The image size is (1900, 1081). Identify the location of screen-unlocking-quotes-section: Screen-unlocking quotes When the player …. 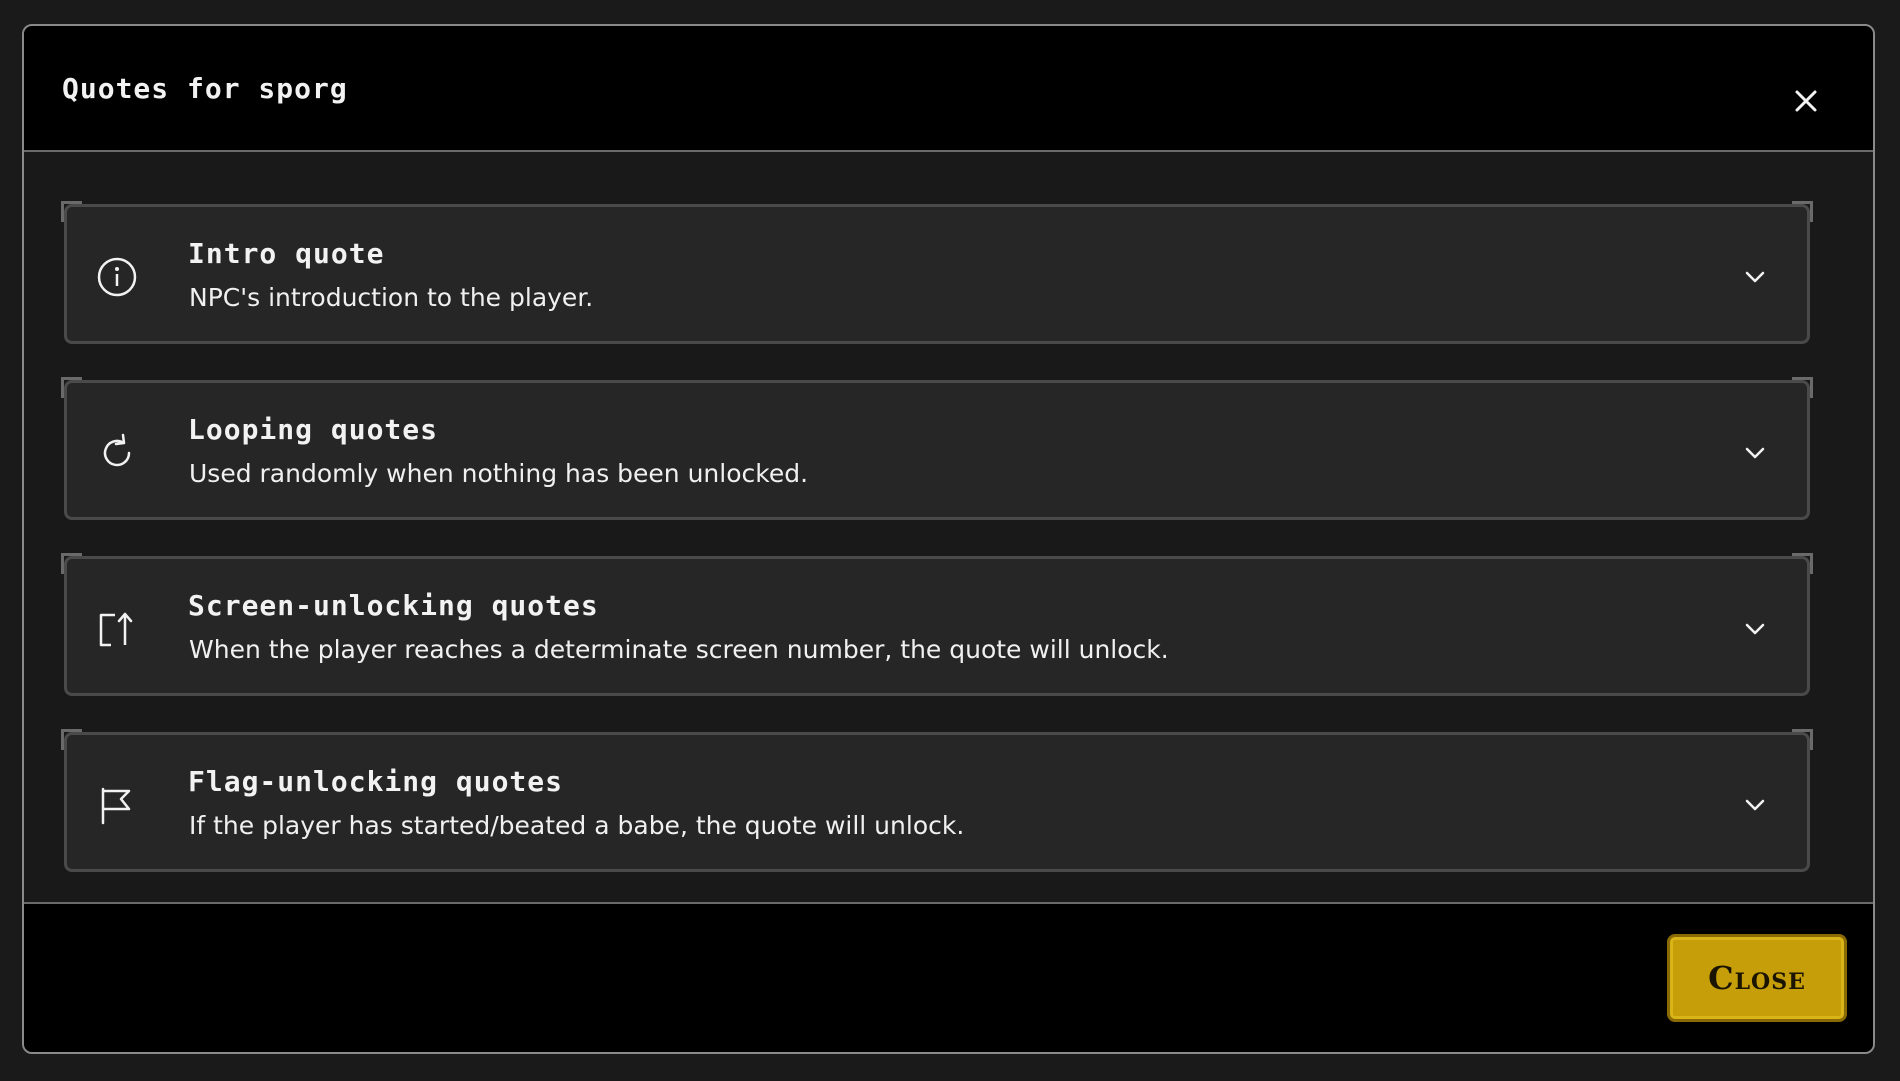
(937, 624).